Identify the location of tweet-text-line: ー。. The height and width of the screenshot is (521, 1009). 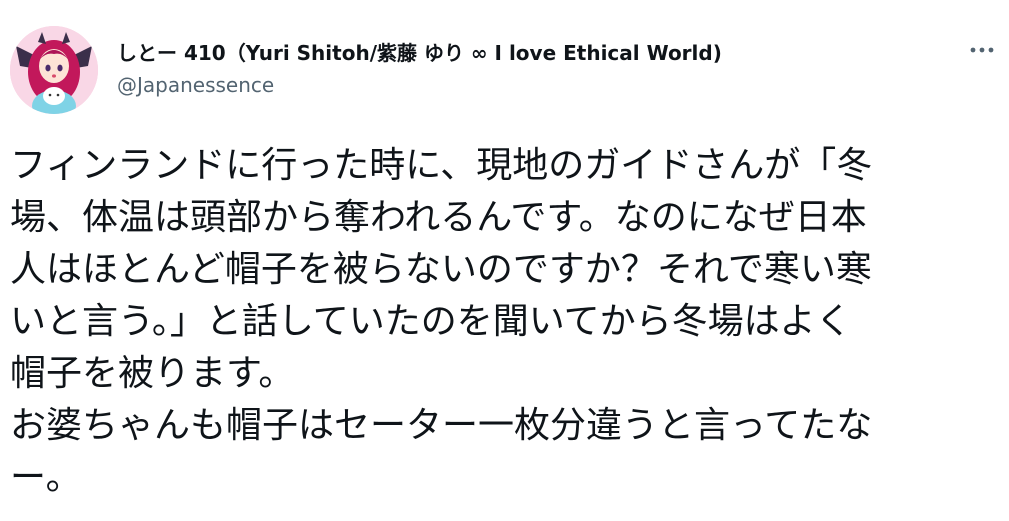
(46, 477).